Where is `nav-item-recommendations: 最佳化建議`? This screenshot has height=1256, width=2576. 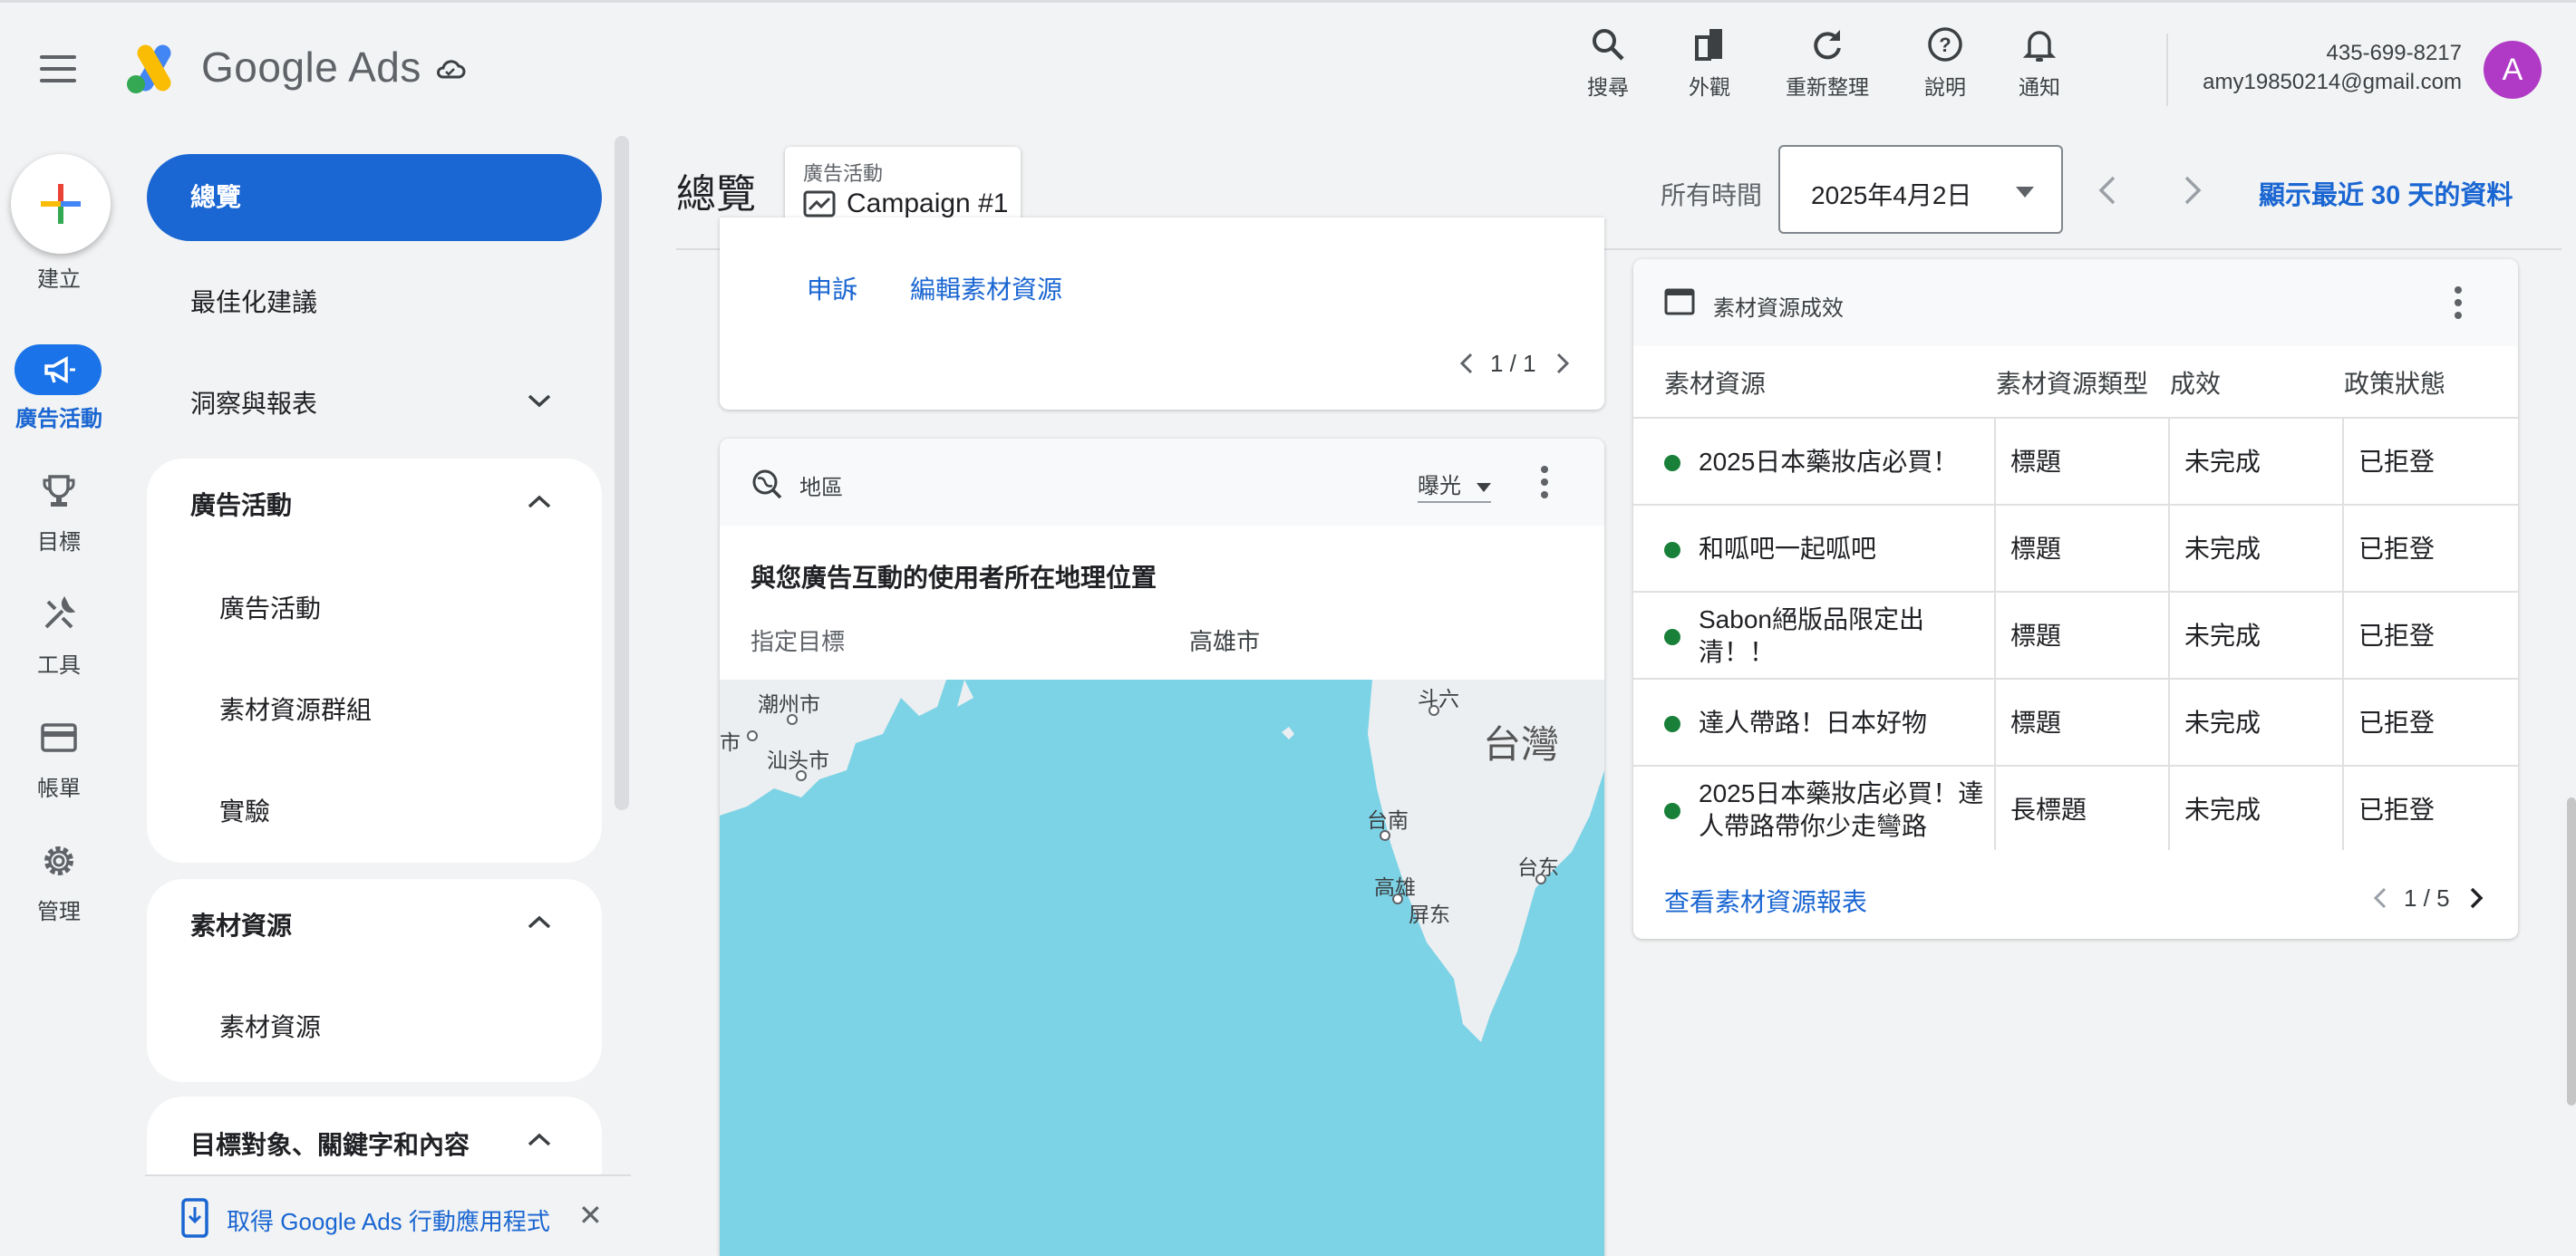
nav-item-recommendations: 最佳化建議 is located at coordinates (253, 301).